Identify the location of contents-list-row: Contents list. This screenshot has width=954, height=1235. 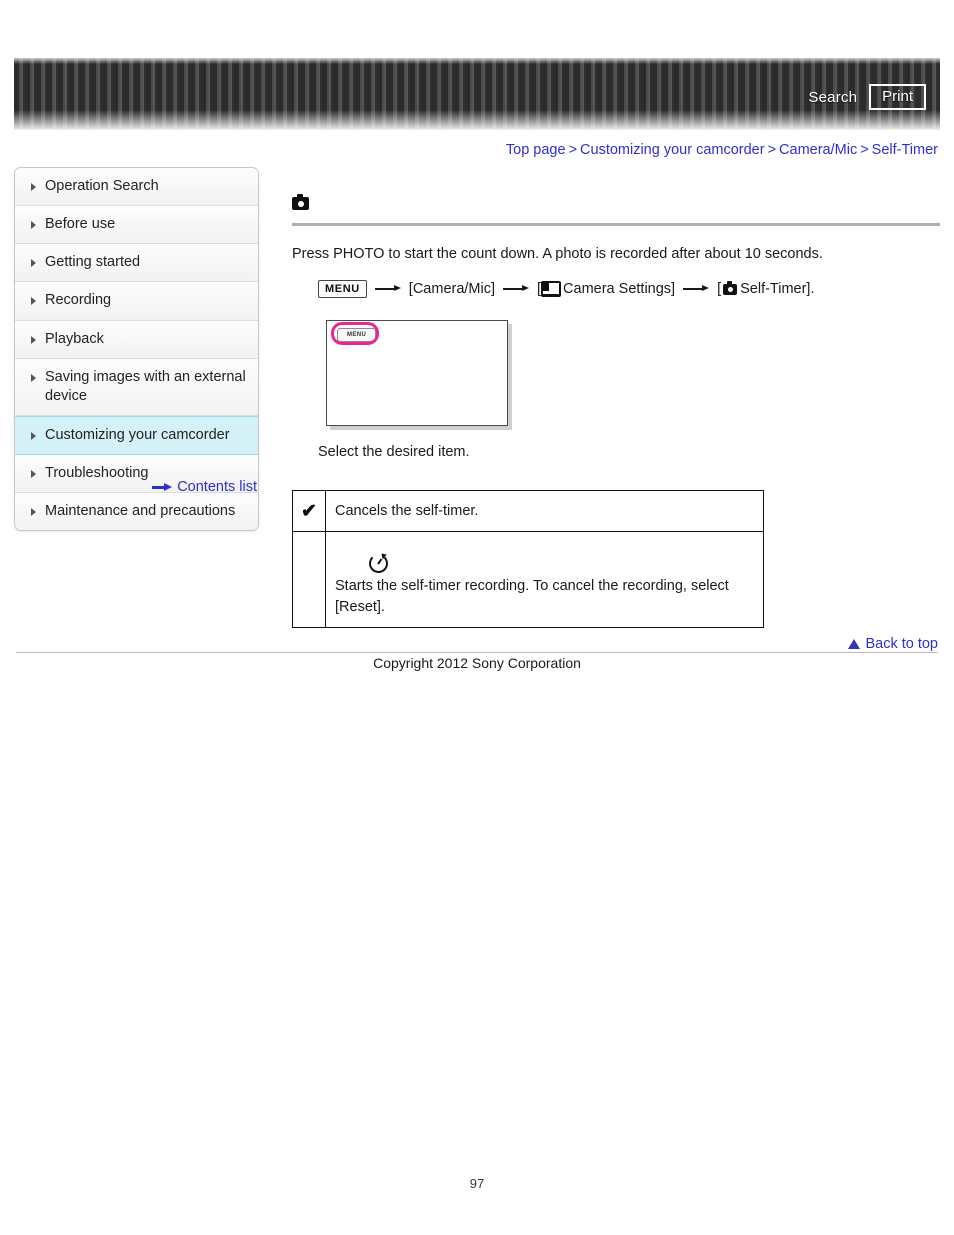
(135, 487).